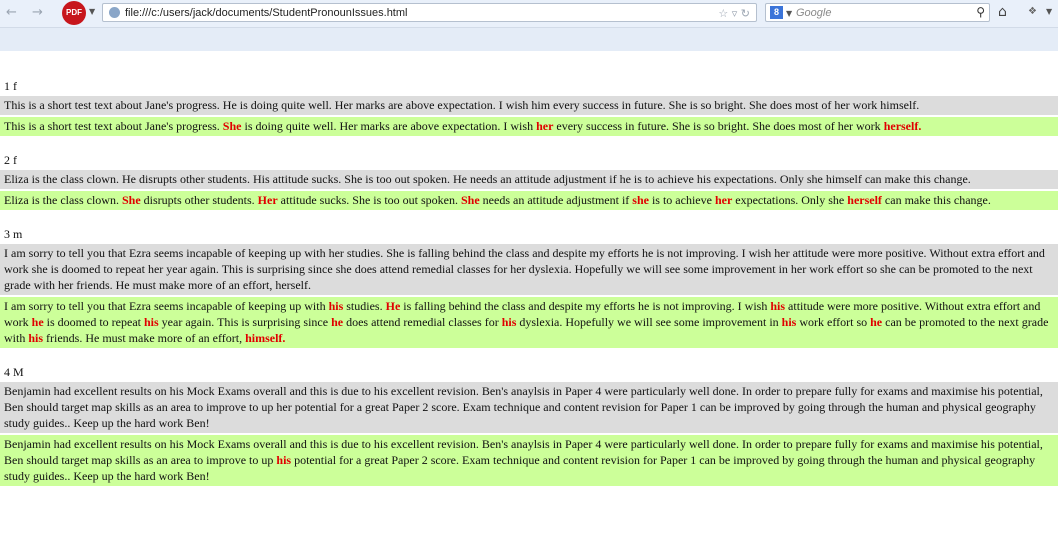 This screenshot has width=1058, height=539. Describe the element at coordinates (813, 13) in the screenshot. I see `search-input: Google` at that location.